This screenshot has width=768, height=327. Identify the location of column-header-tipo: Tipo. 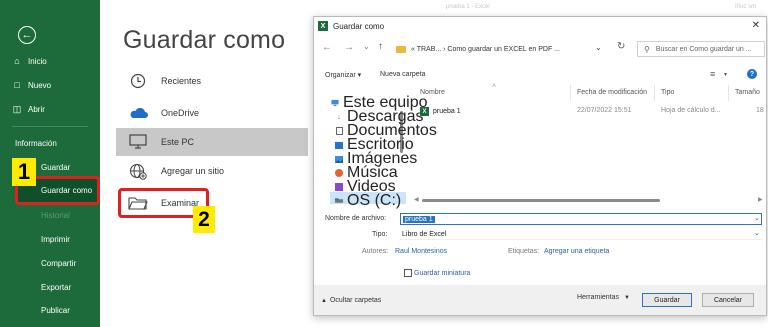
(667, 92).